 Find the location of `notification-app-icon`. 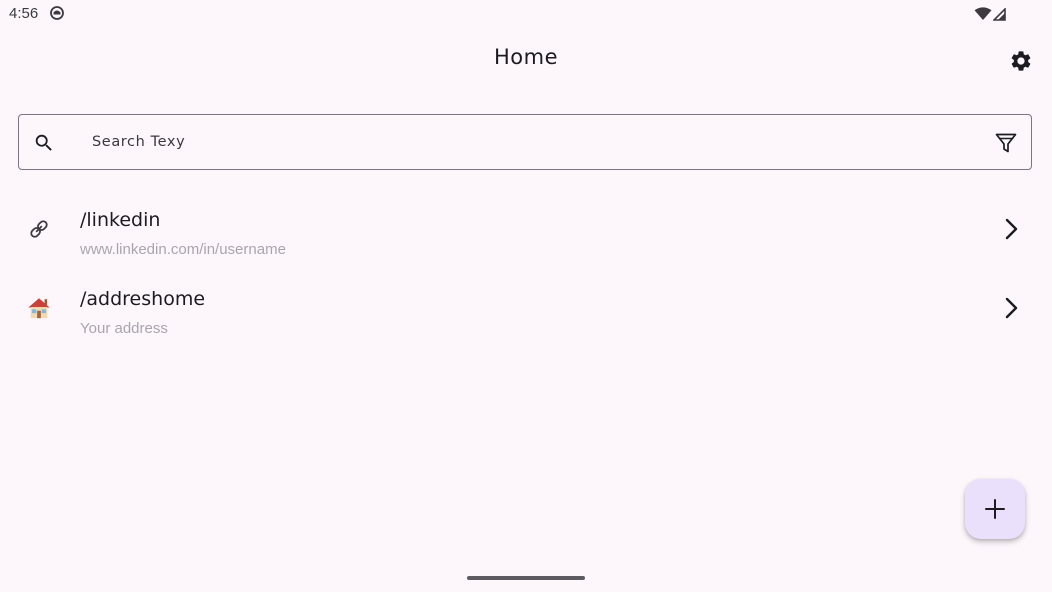

notification-app-icon is located at coordinates (57, 13).